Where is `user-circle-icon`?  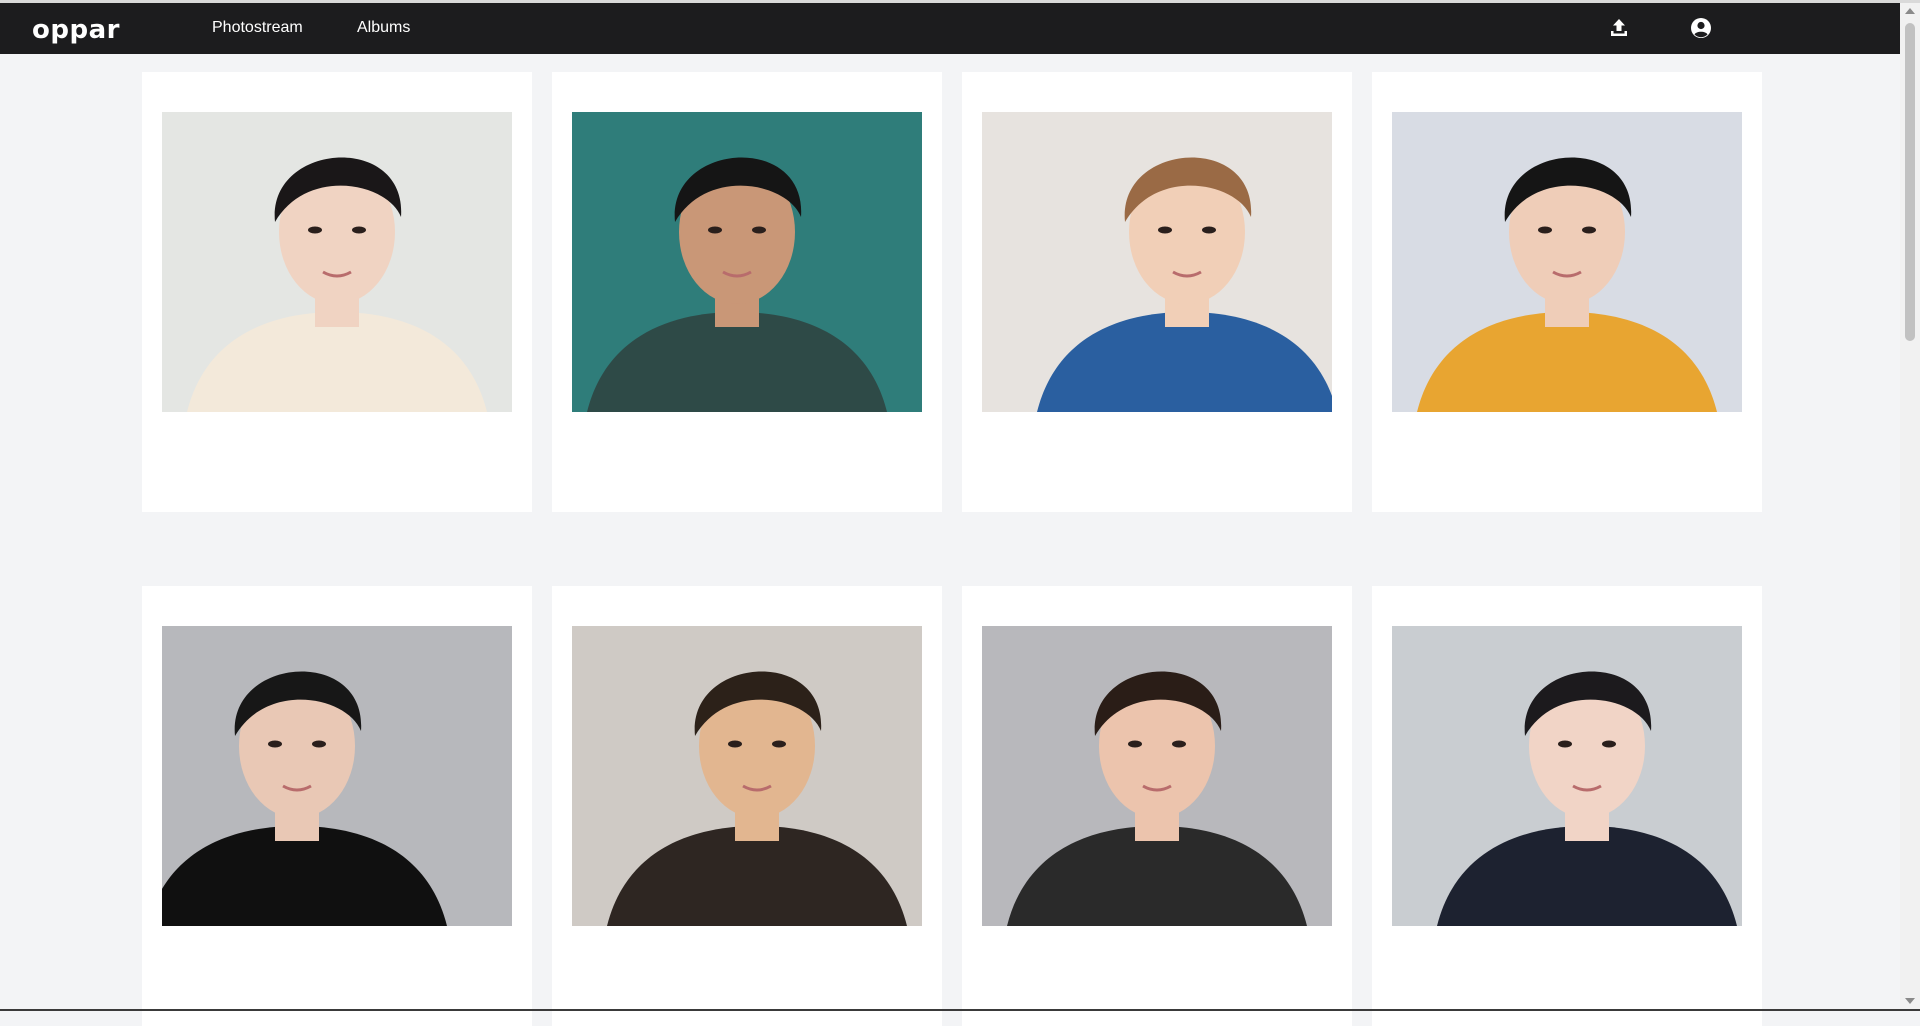 user-circle-icon is located at coordinates (1701, 28).